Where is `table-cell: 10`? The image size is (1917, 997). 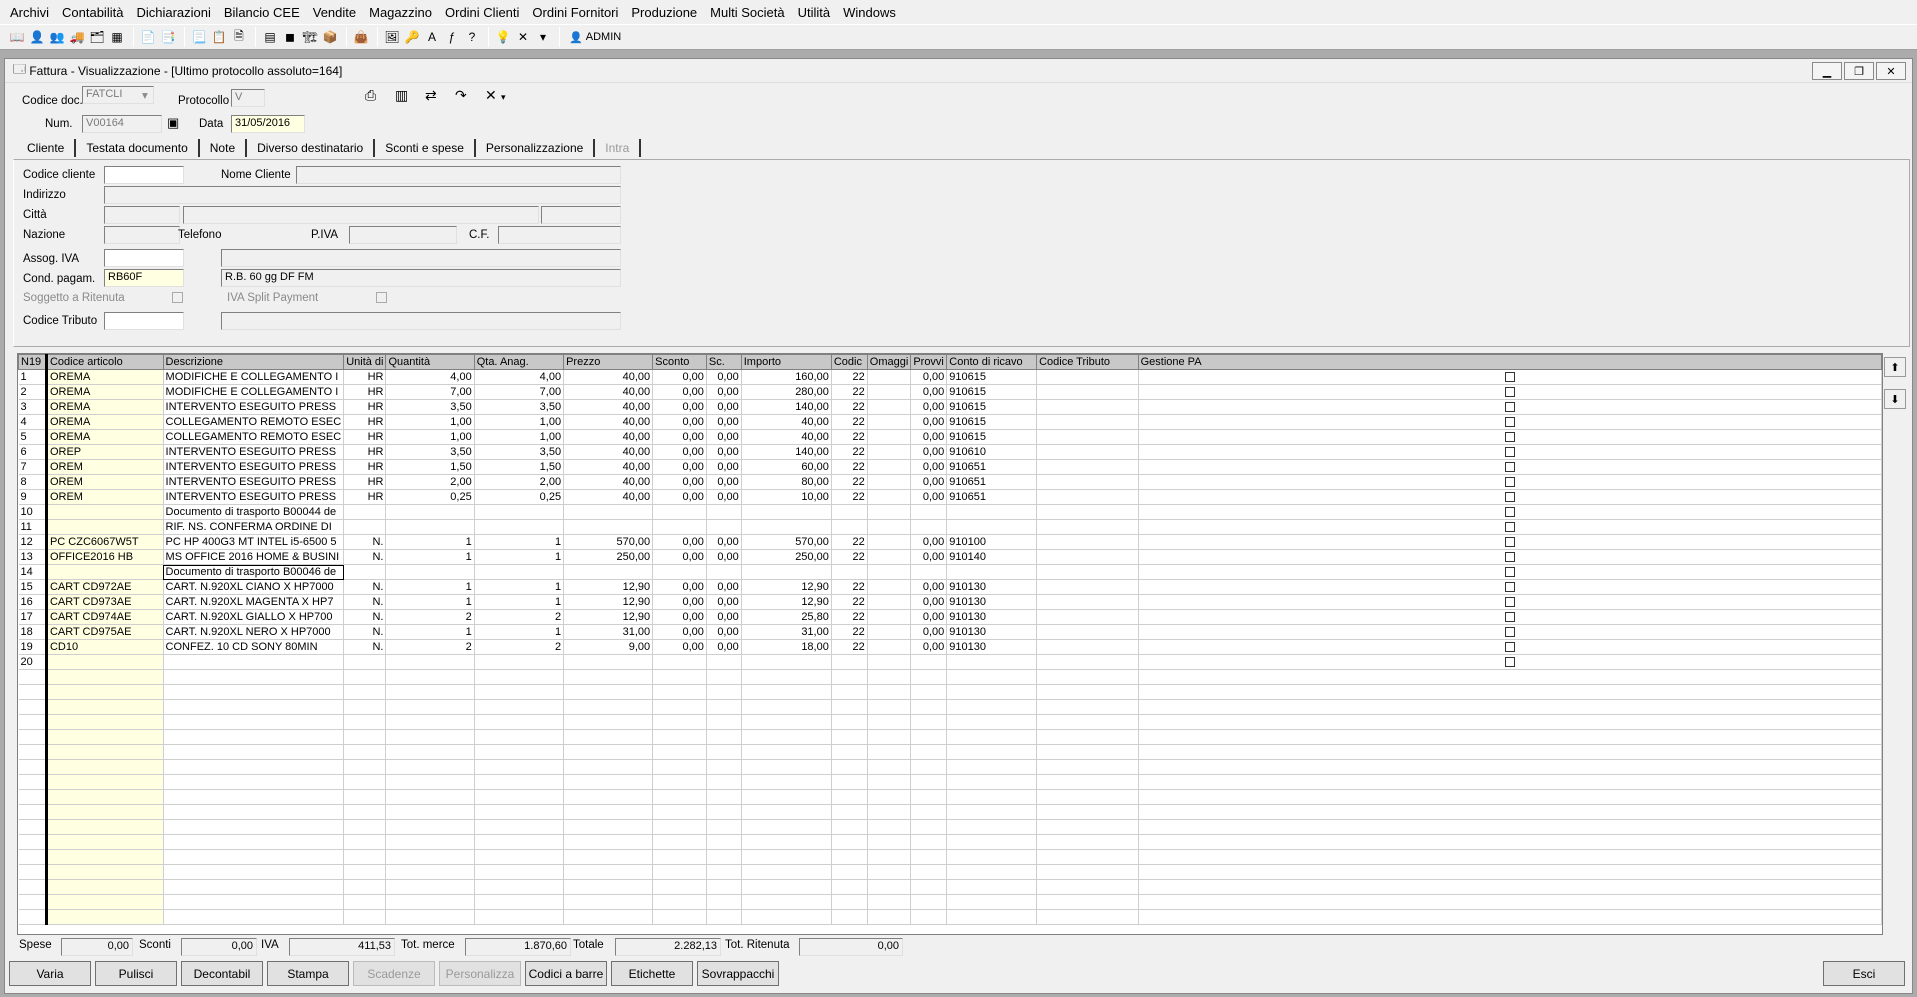 table-cell: 10 is located at coordinates (33, 512).